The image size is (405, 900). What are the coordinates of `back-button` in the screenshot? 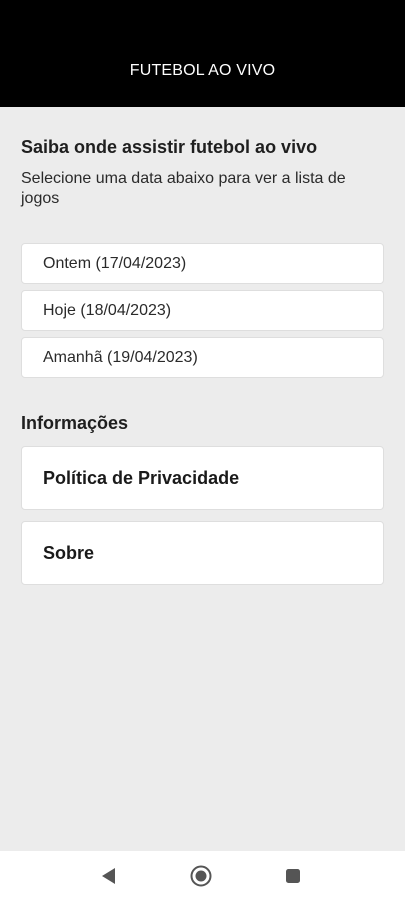 It's located at (109, 876).